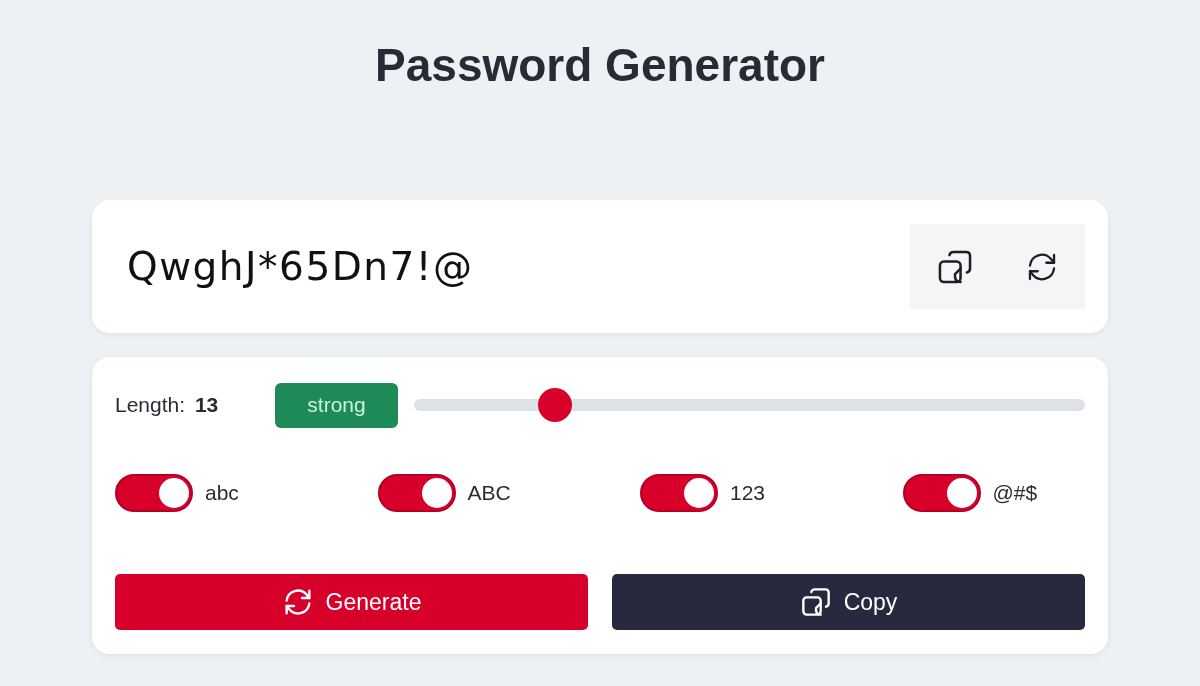 This screenshot has width=1200, height=686. What do you see at coordinates (336, 405) in the screenshot?
I see `strength-label: strong` at bounding box center [336, 405].